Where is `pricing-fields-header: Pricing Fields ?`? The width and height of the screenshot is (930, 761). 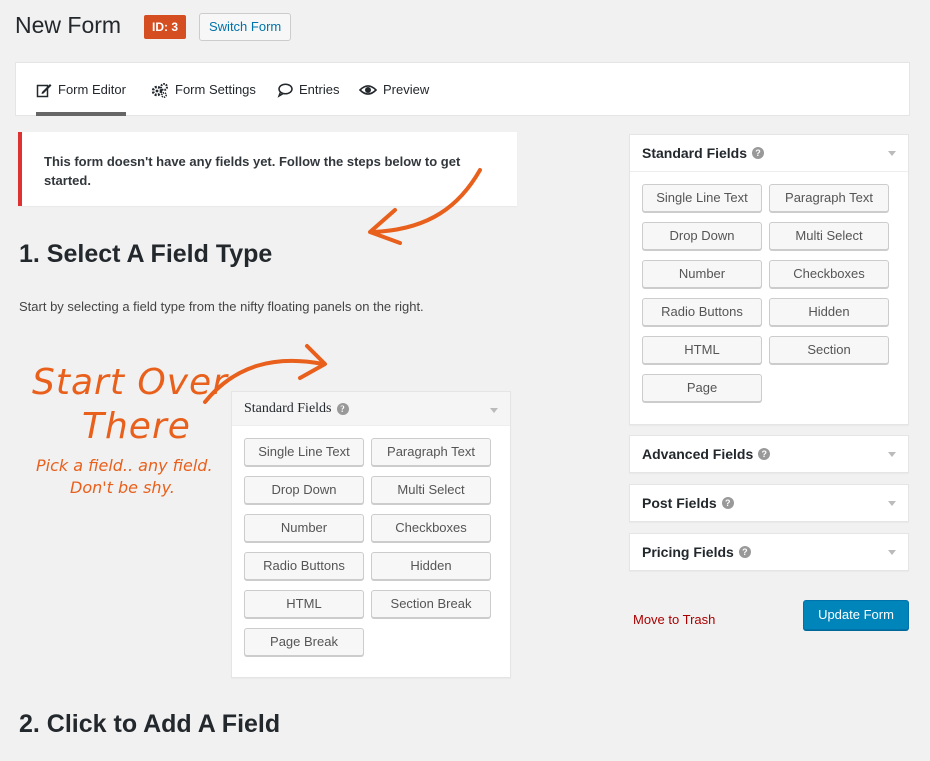 pricing-fields-header: Pricing Fields ? is located at coordinates (769, 552).